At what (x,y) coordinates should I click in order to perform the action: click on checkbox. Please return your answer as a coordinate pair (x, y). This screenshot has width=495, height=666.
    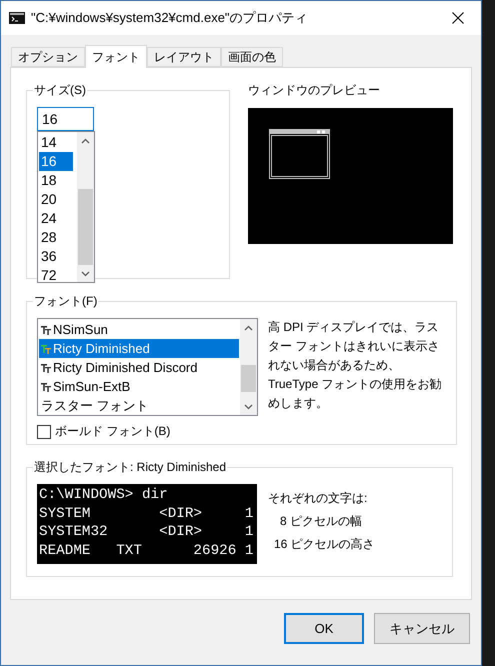
    Looking at the image, I should click on (44, 431).